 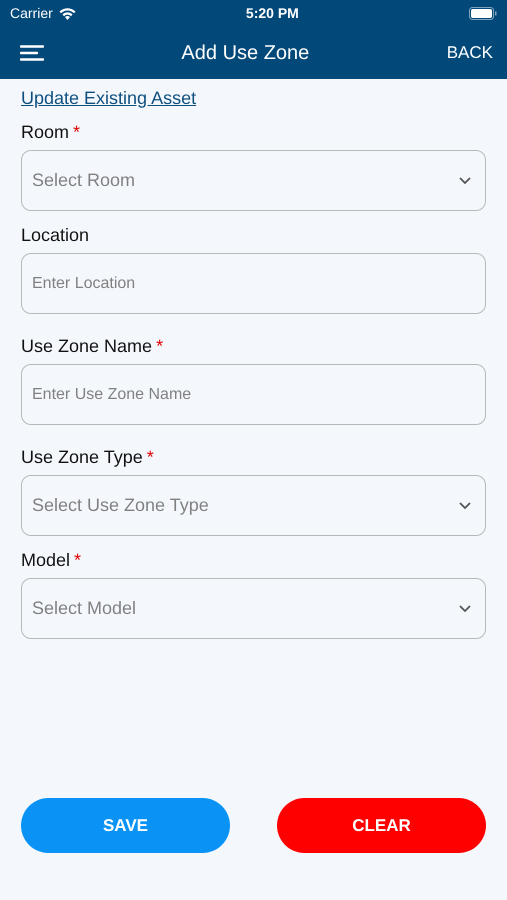 I want to click on select-placeholder: Select Use Zone Type, so click(x=120, y=505).